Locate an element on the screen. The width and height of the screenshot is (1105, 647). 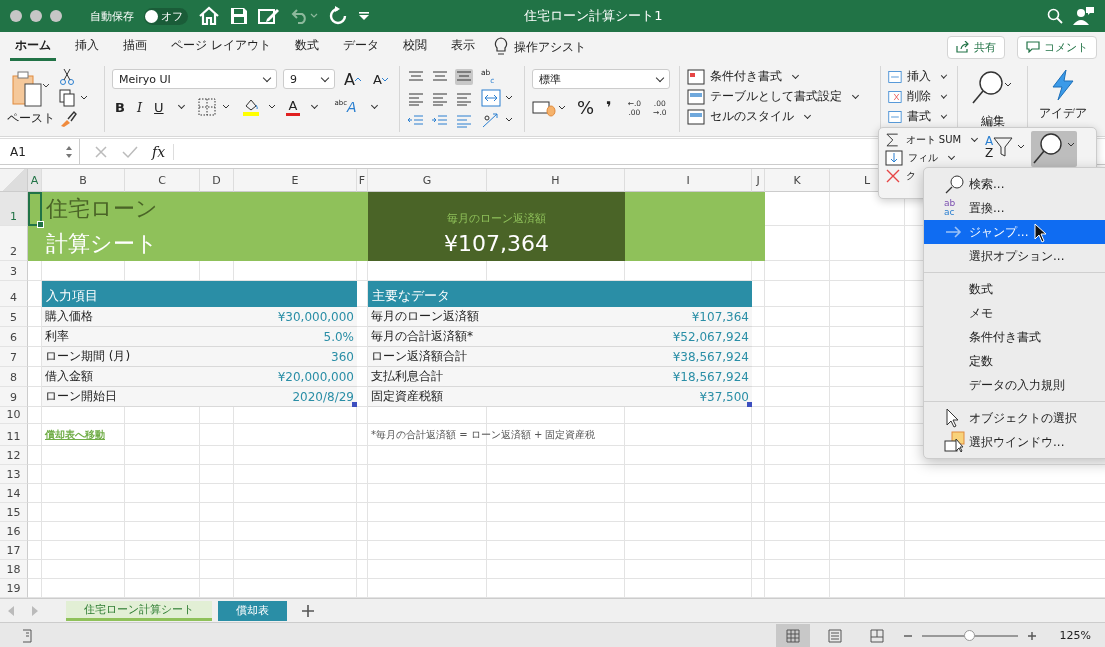
table-header: 入力項目 is located at coordinates (199, 294).